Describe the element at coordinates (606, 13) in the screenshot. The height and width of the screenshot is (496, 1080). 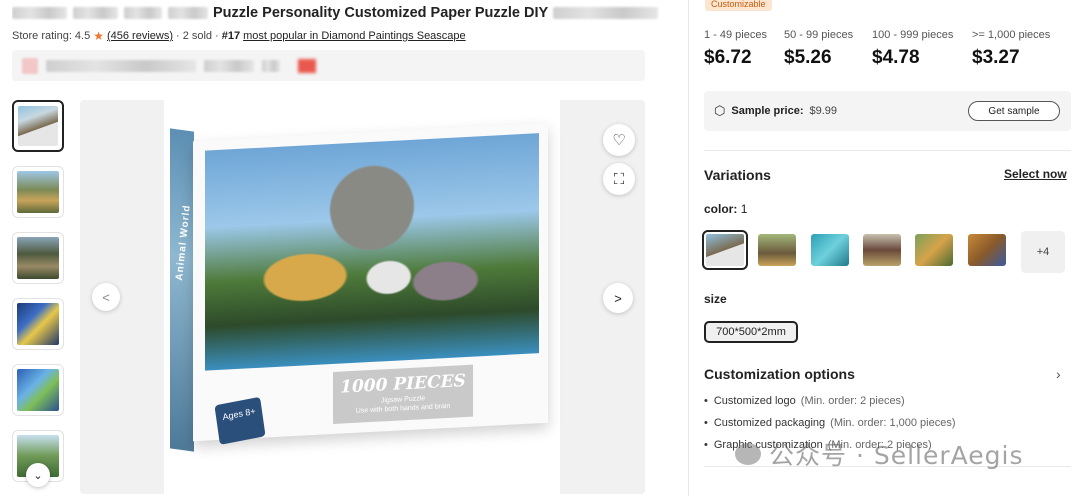
I see `blurred-title-suffix` at that location.